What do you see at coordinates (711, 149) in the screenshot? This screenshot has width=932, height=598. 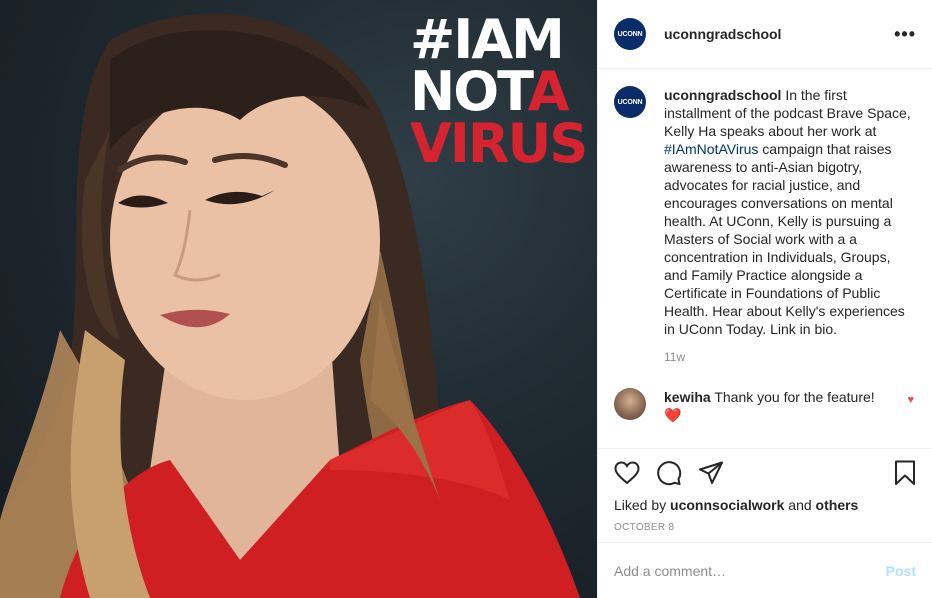 I see `hashtag-link: #IAmNotAVirus` at bounding box center [711, 149].